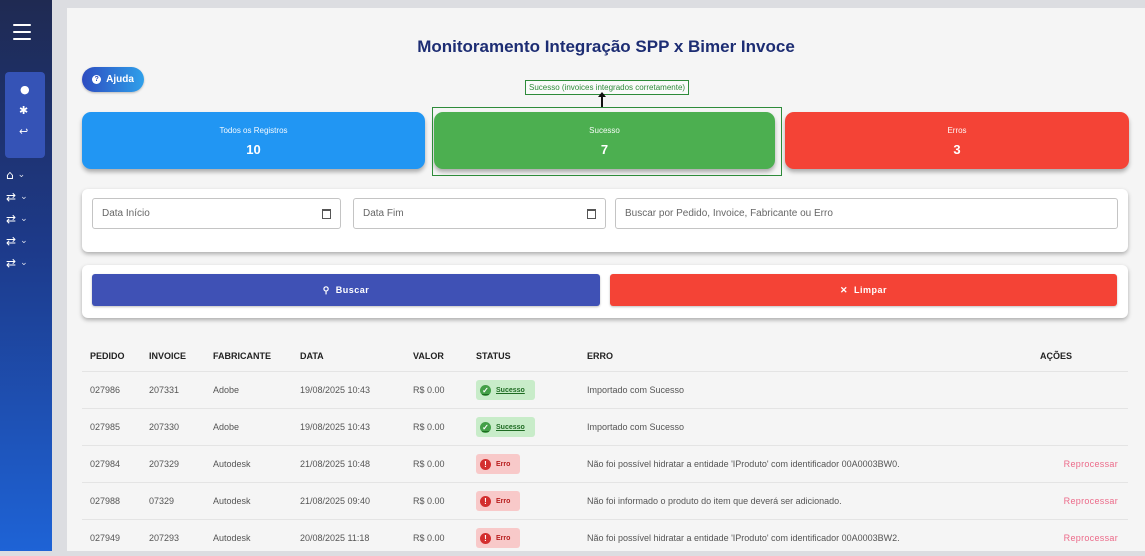 Image resolution: width=1145 pixels, height=556 pixels. Describe the element at coordinates (600, 356) in the screenshot. I see `col-erro: ERRO` at that location.